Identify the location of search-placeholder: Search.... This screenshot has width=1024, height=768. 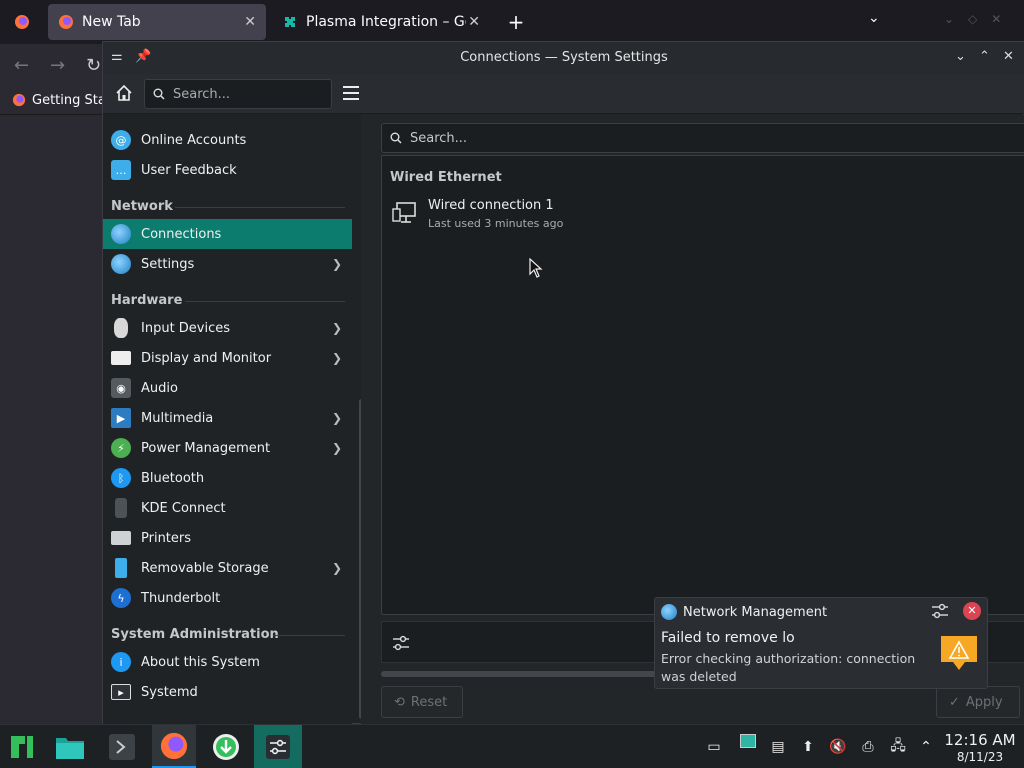
(202, 94).